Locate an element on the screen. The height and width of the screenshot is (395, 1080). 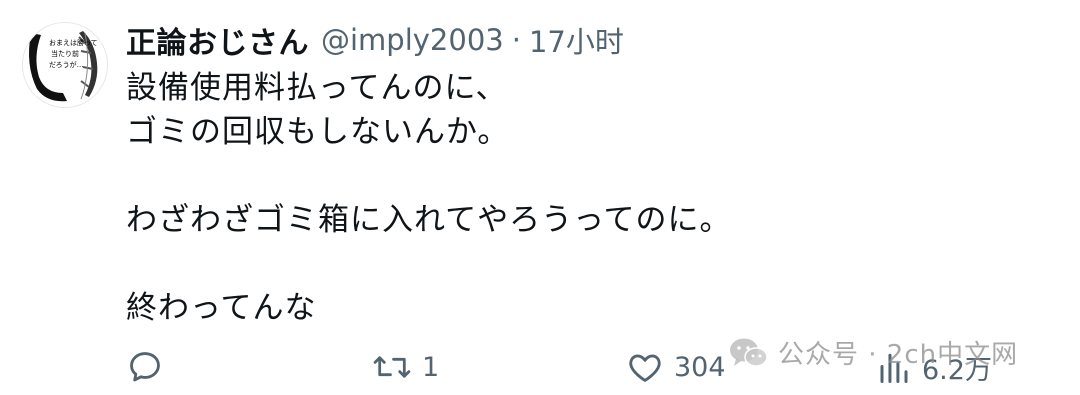
tweet-text-line: 設備使用料払ってんのに、 is located at coordinates (317, 88).